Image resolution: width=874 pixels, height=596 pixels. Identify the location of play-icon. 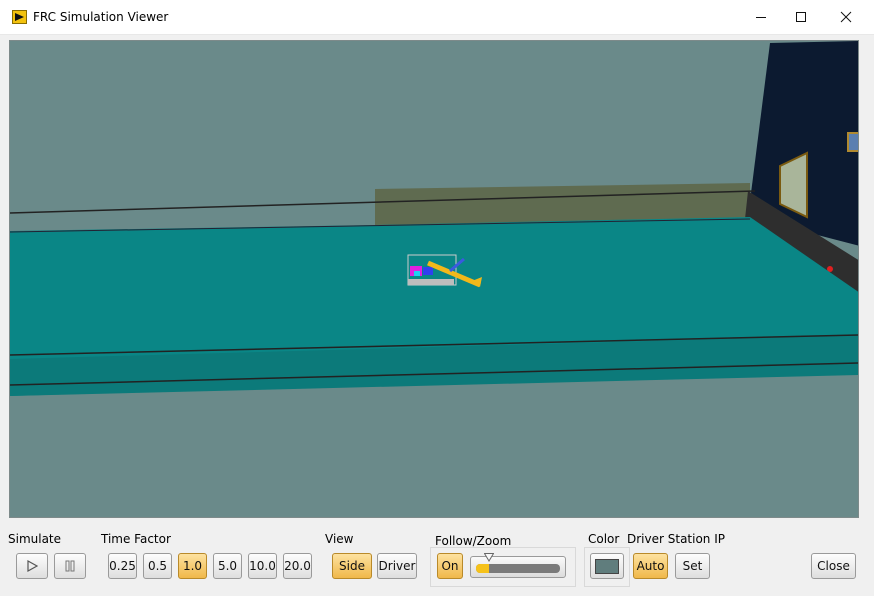
(32, 566).